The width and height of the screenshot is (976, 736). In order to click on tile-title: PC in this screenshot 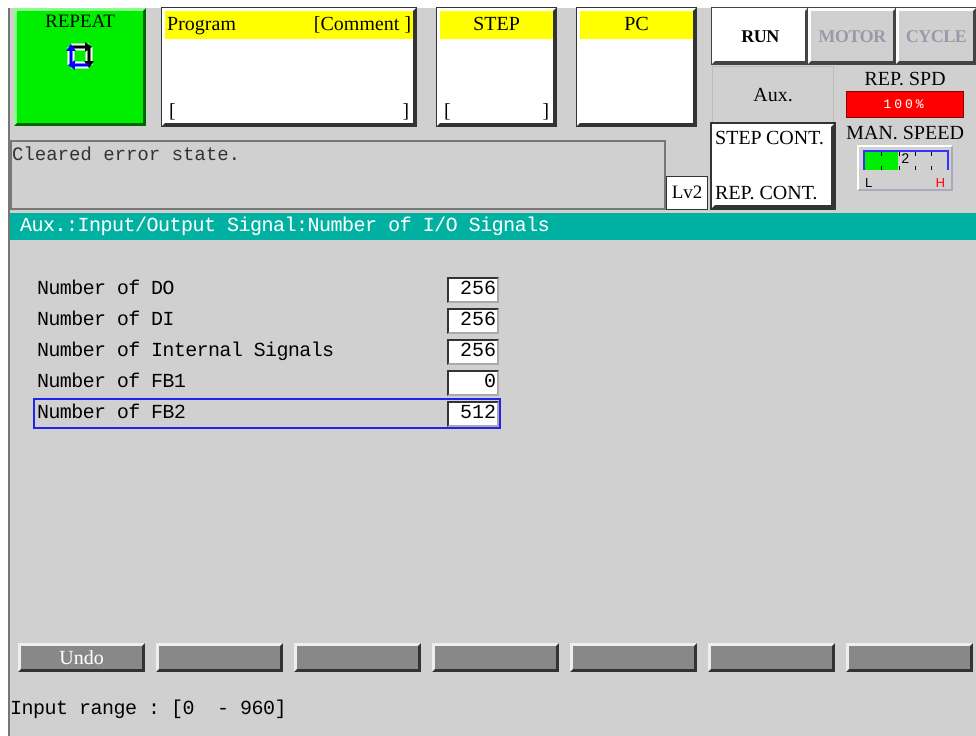, I will do `click(636, 24)`.